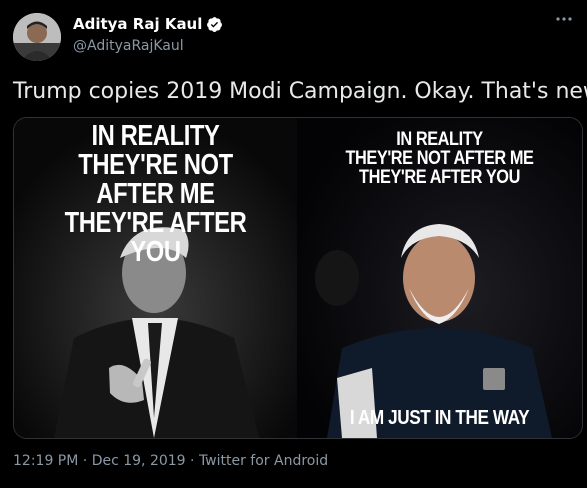  I want to click on more-dots, so click(564, 19).